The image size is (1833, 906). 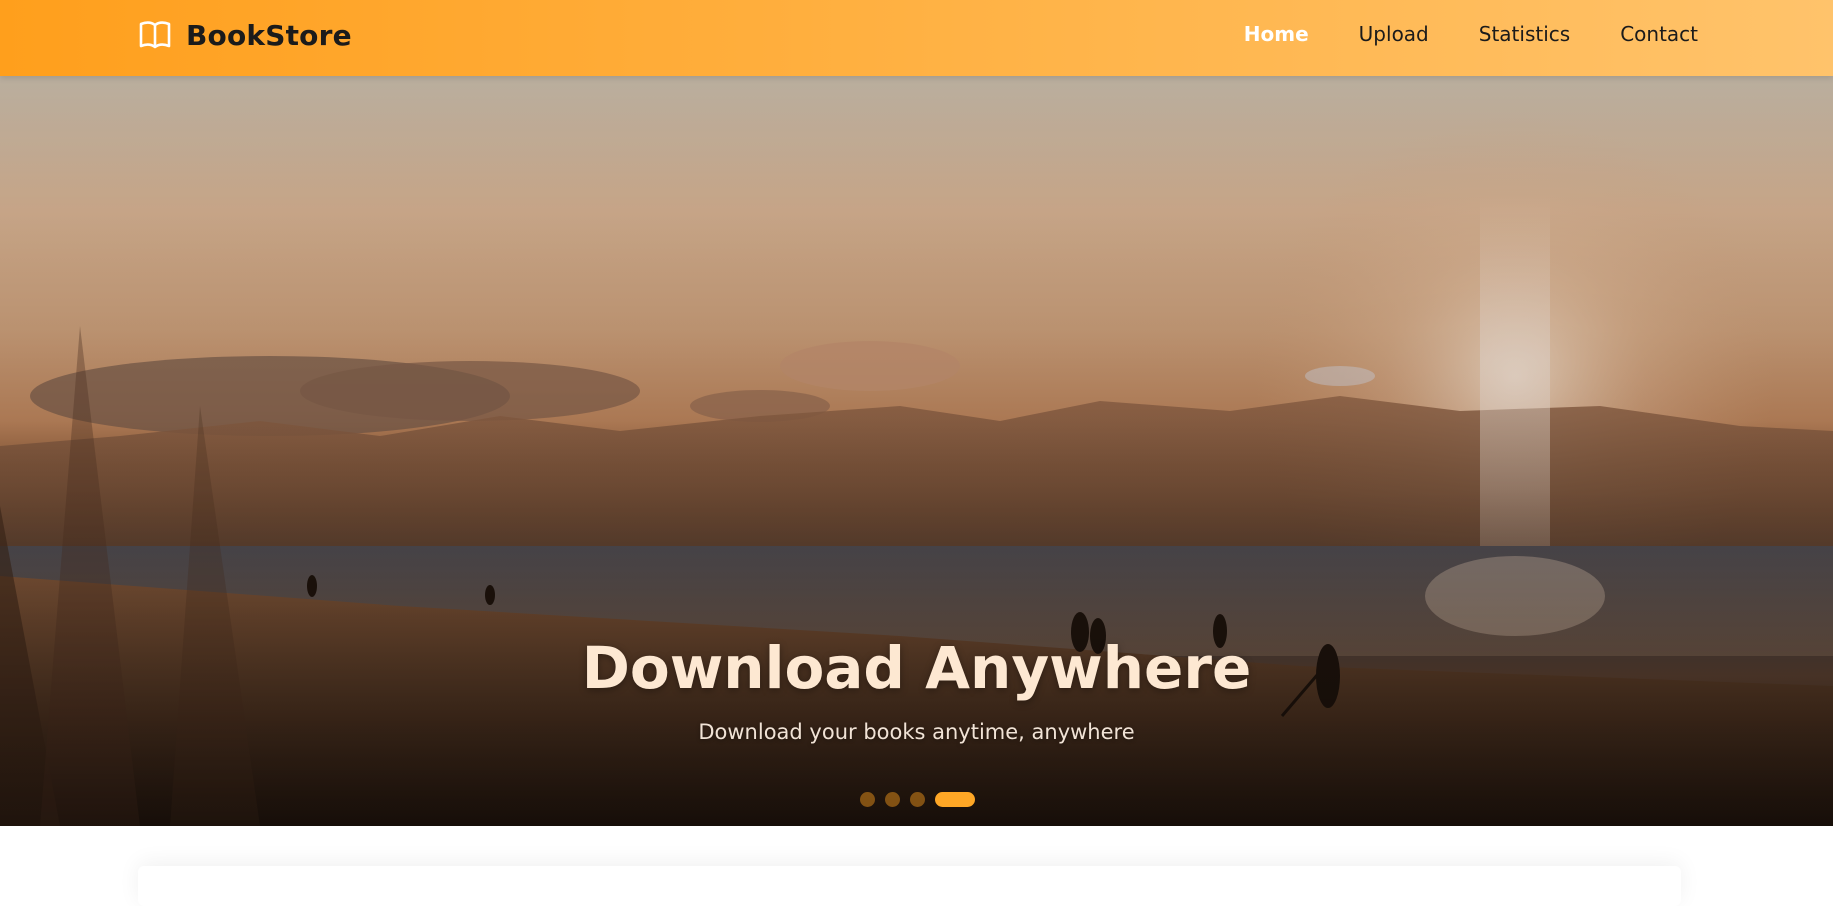 I want to click on carousel-dot-4-active, so click(x=955, y=799).